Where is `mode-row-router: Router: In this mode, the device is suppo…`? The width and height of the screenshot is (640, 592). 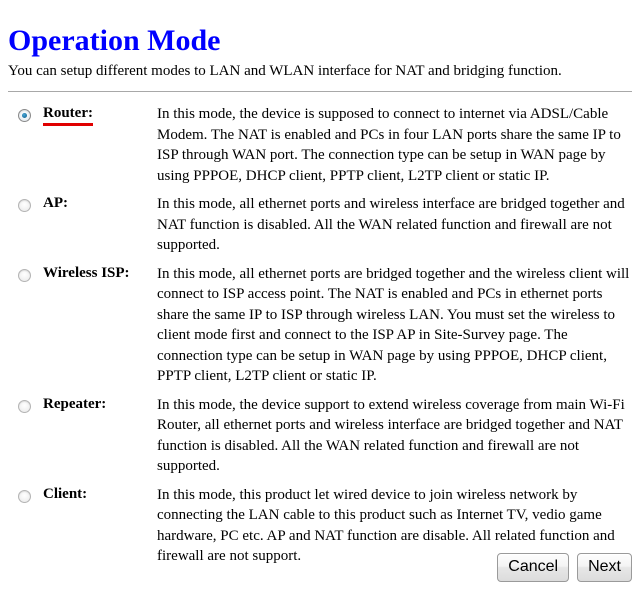
mode-row-router: Router: In this mode, the device is suppo… is located at coordinates (320, 145).